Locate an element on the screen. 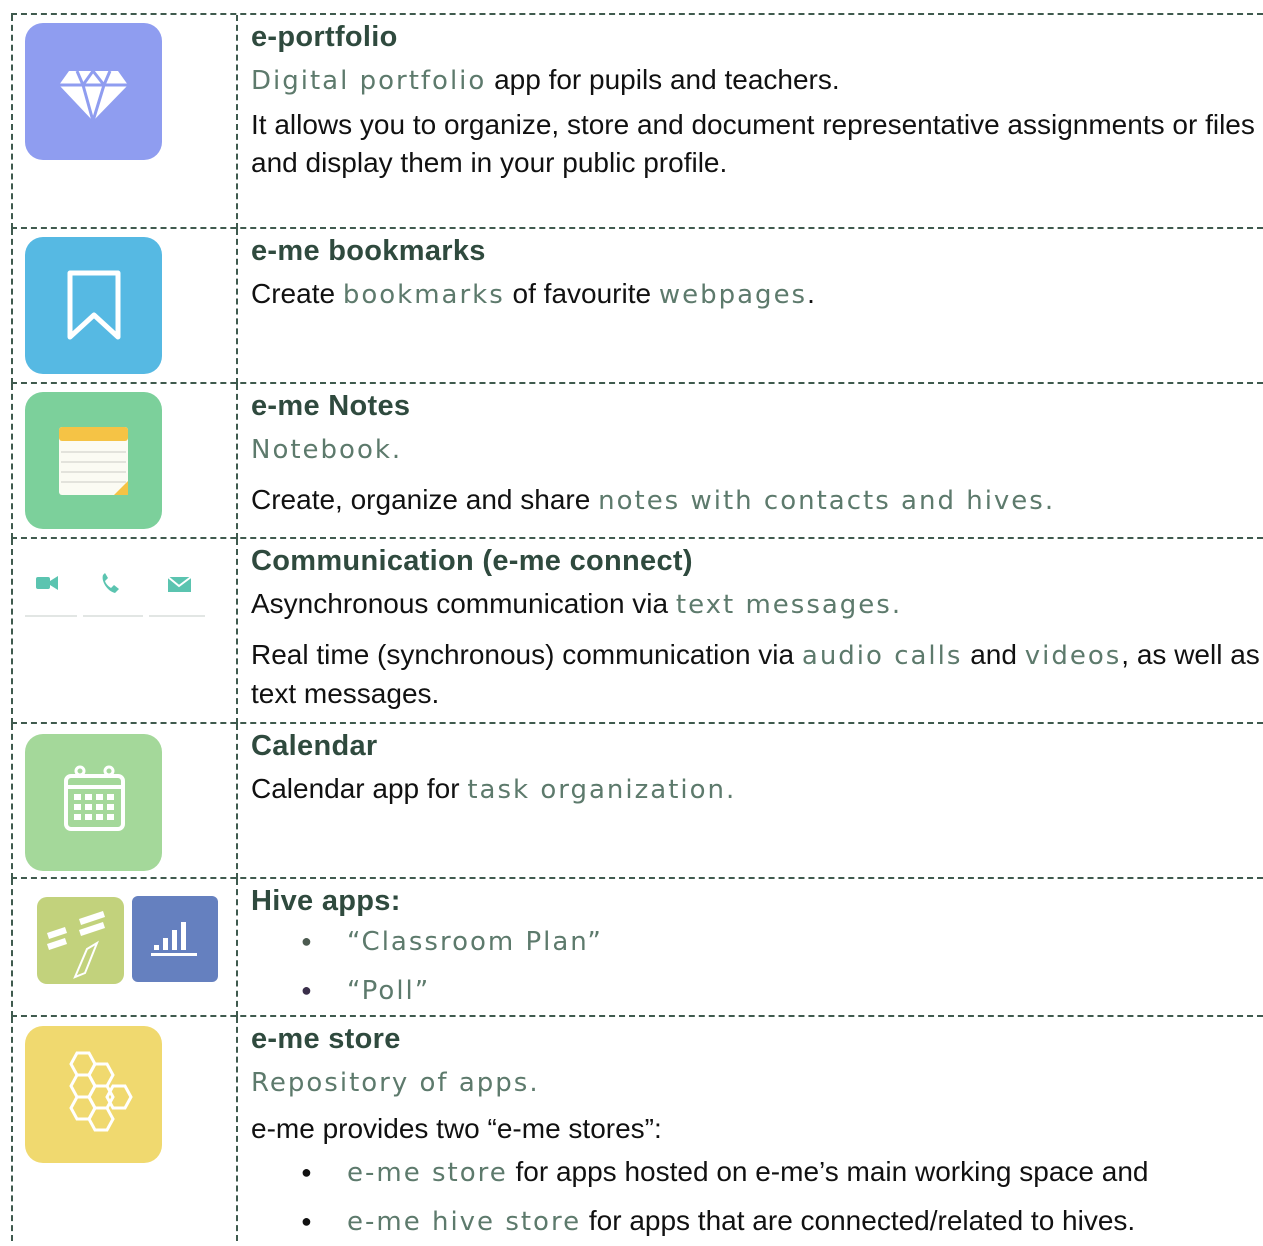  notes-app-icon is located at coordinates (93, 460).